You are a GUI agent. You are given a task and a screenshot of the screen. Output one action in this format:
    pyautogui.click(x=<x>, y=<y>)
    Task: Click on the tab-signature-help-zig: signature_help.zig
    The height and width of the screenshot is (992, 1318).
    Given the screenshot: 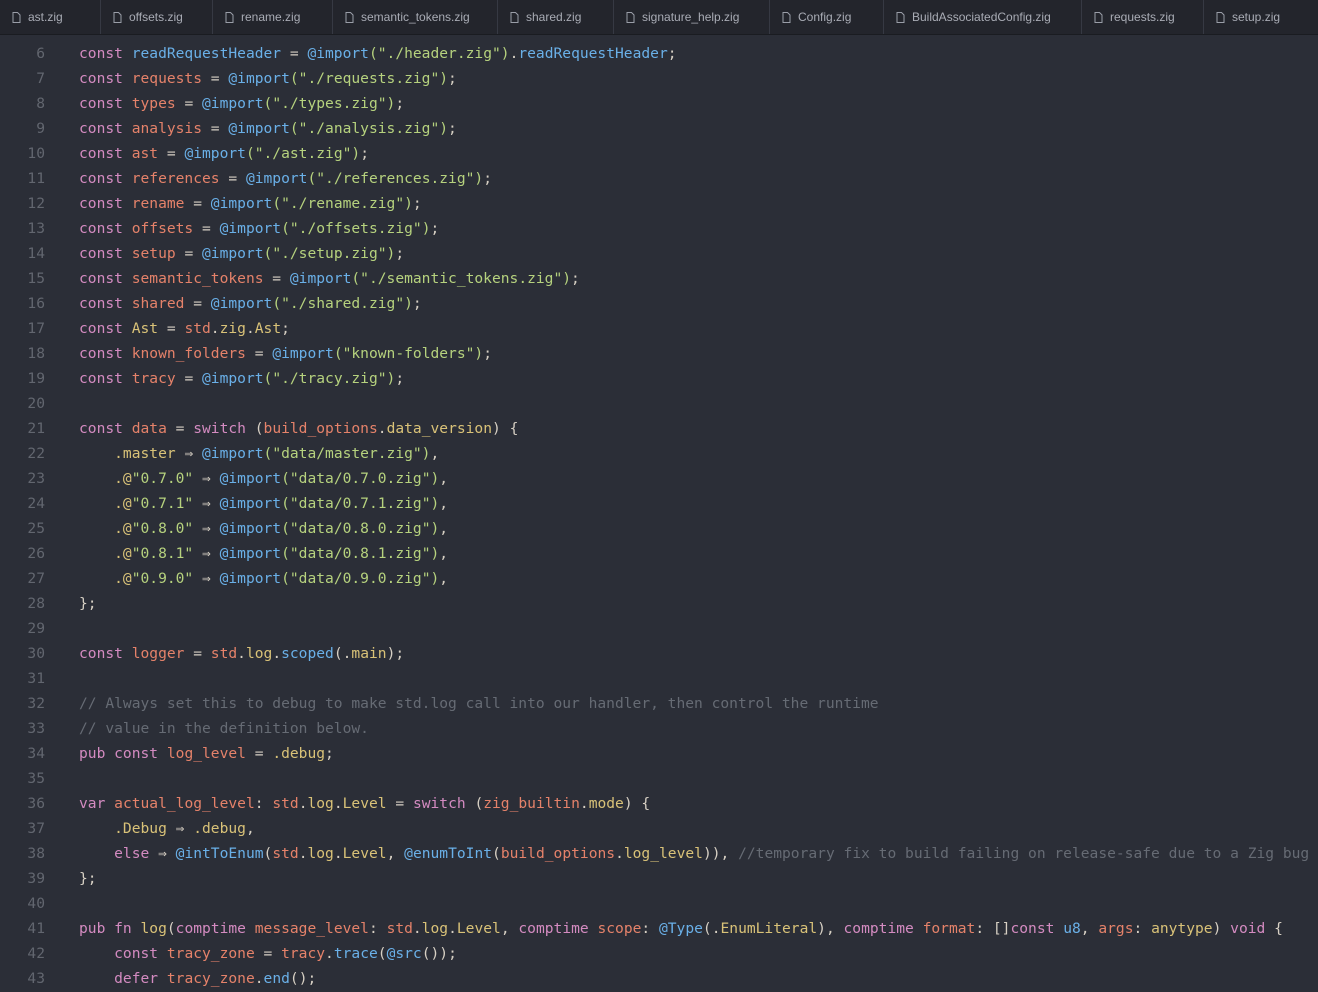 What is the action you would take?
    pyautogui.click(x=692, y=17)
    